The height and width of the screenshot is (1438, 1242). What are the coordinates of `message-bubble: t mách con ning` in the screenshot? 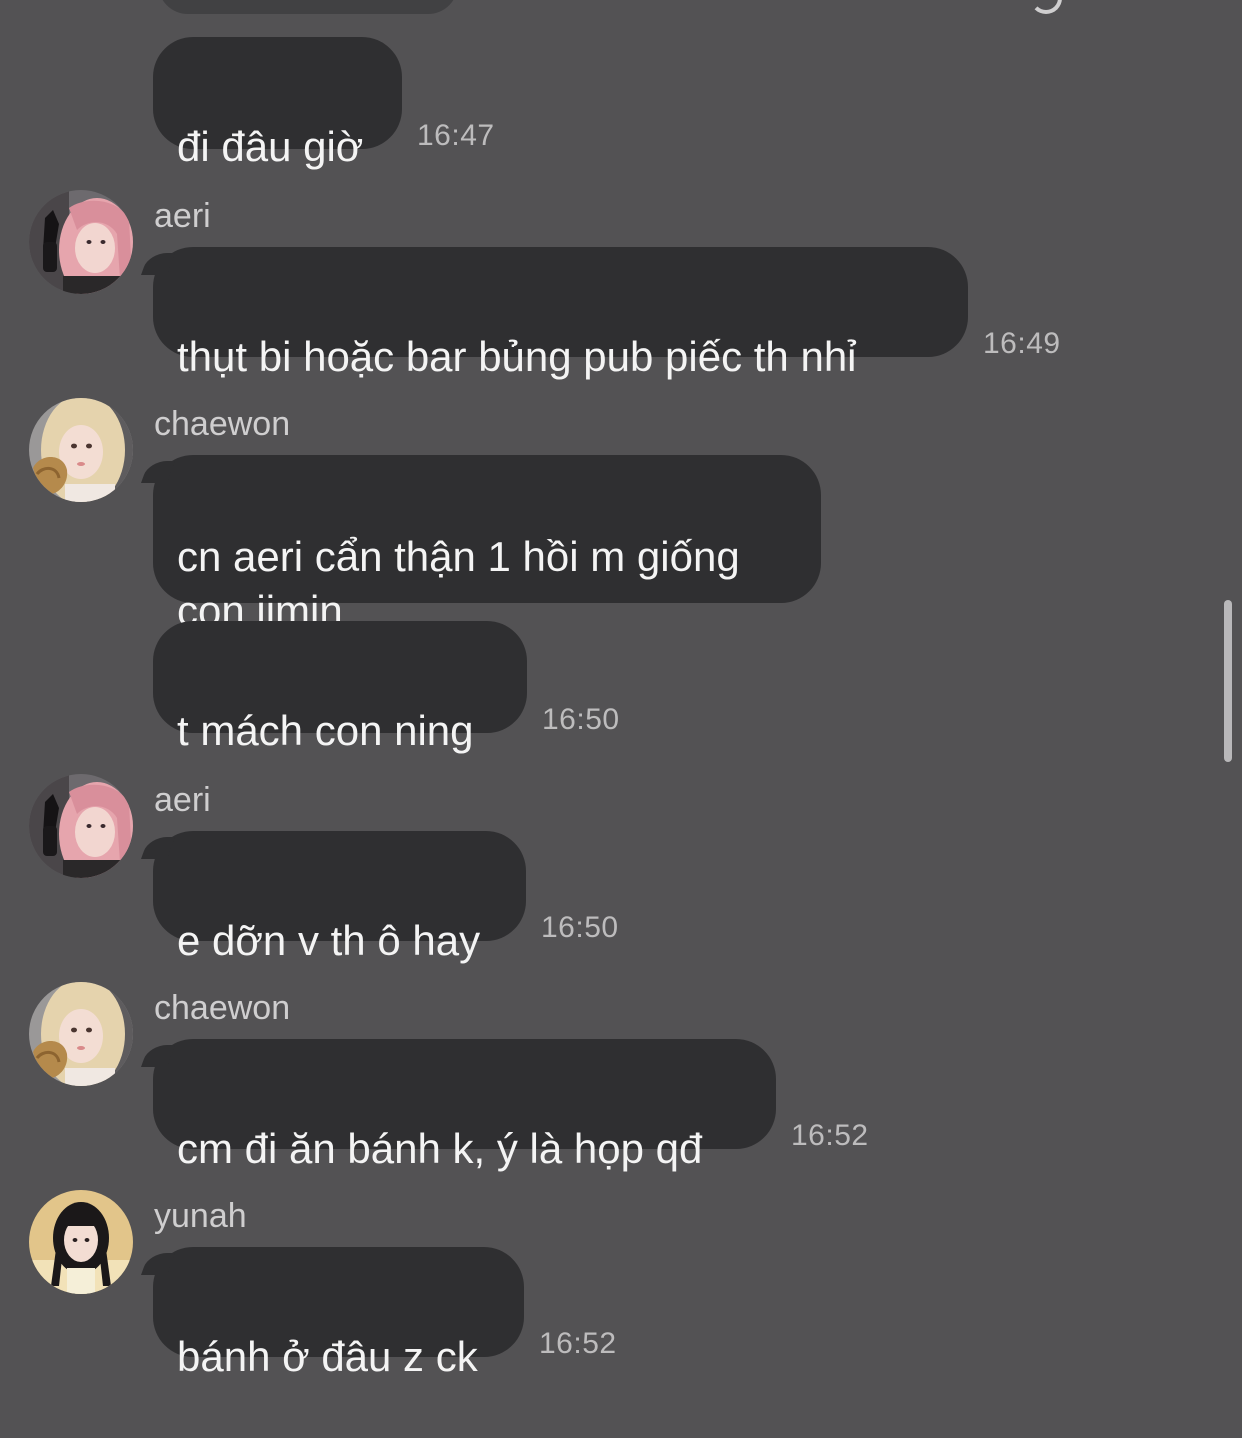 It's located at (340, 687).